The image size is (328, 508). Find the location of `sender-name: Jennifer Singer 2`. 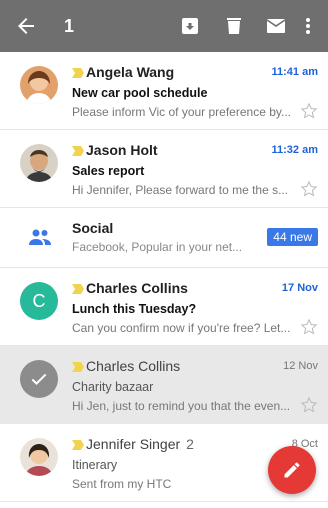

sender-name: Jennifer Singer 2 is located at coordinates (133, 444).